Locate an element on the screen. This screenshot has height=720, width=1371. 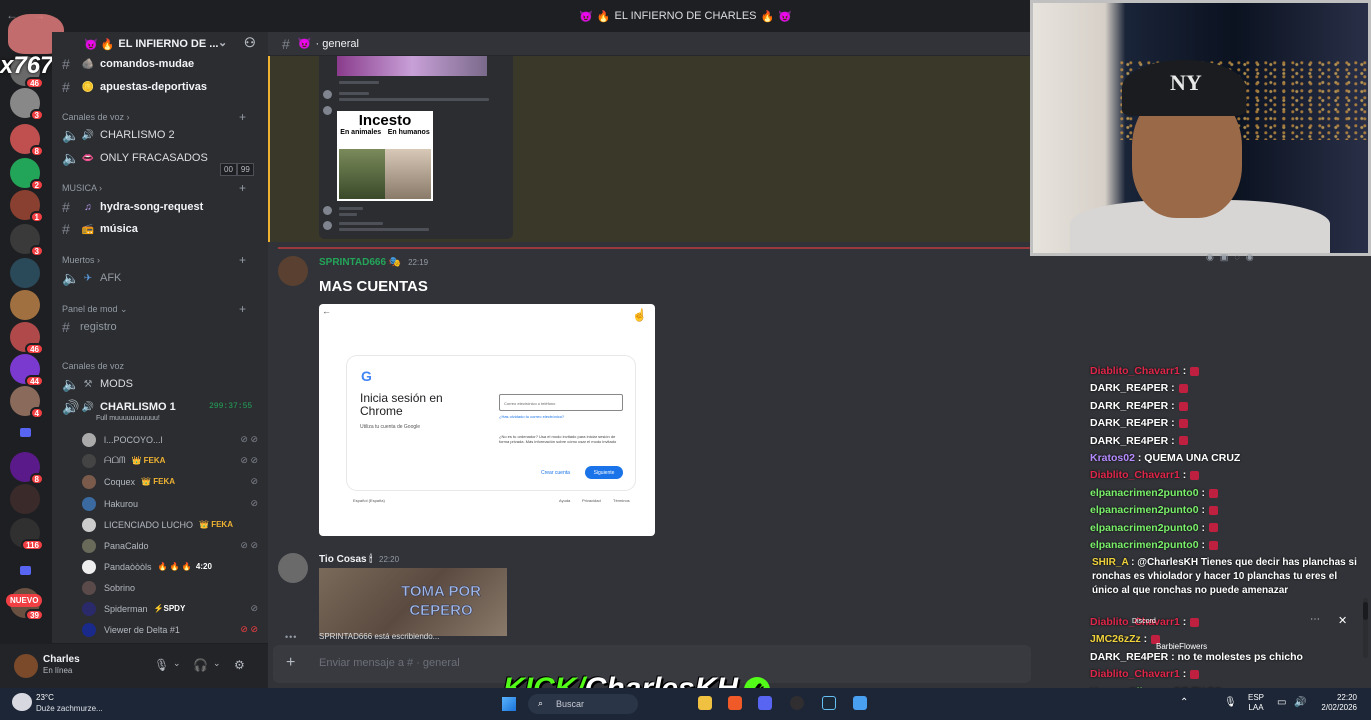
voice-user: Spiderman ⚡SPDY ⊘ is located at coordinates (170, 608).